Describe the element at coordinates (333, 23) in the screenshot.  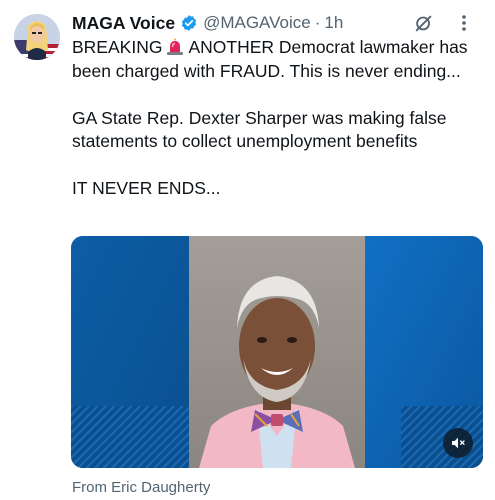
I see `timestamp: 1h` at that location.